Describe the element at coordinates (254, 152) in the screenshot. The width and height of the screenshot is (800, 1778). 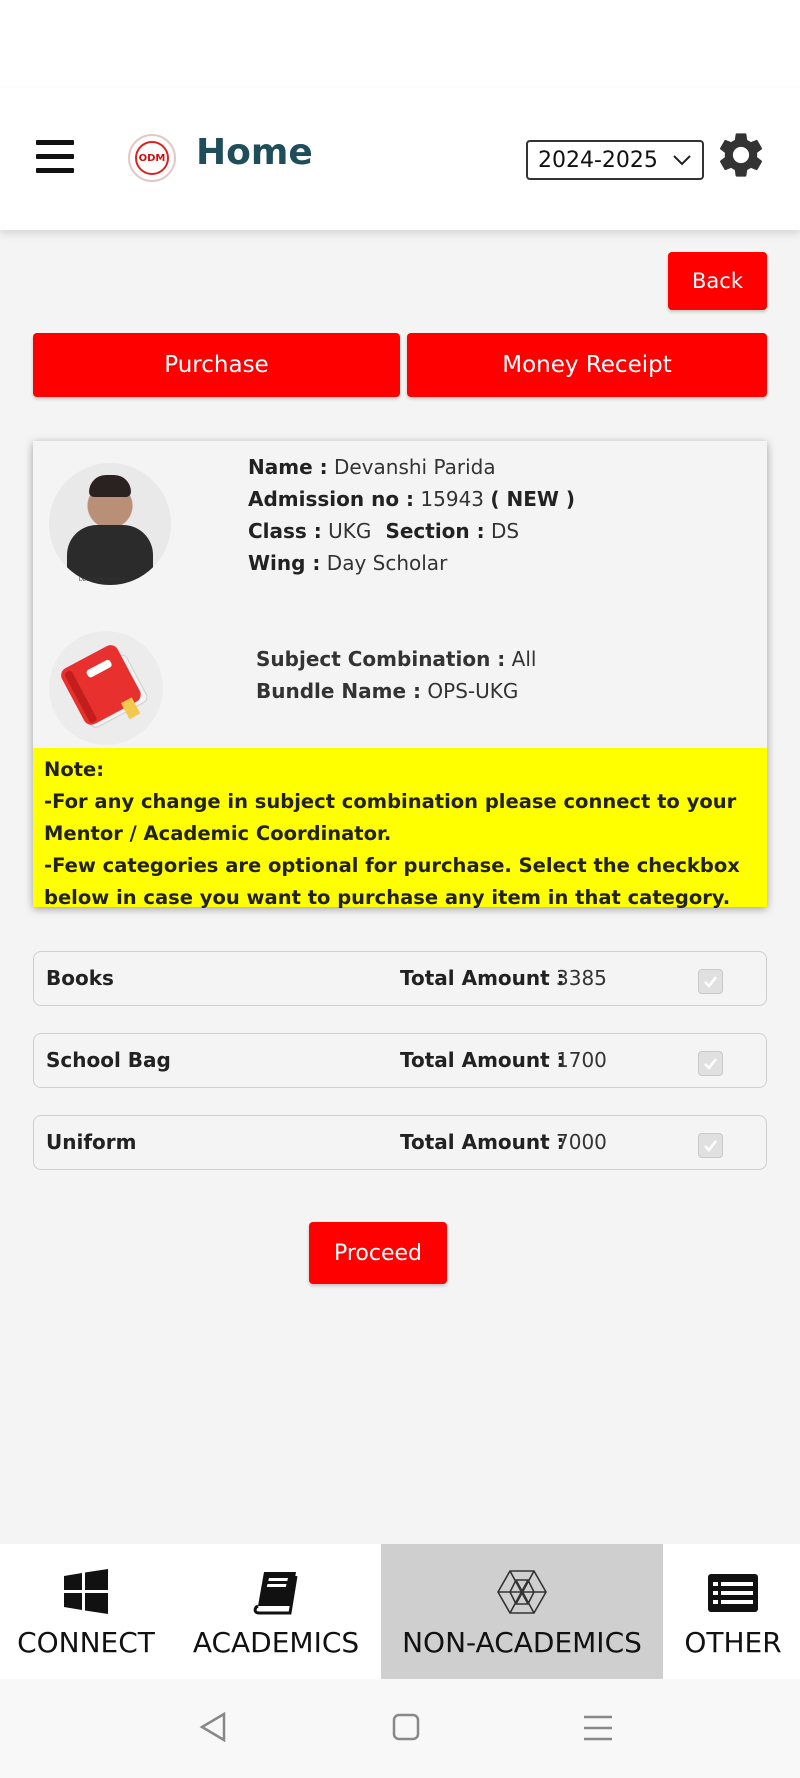
I see `page-title: Home` at that location.